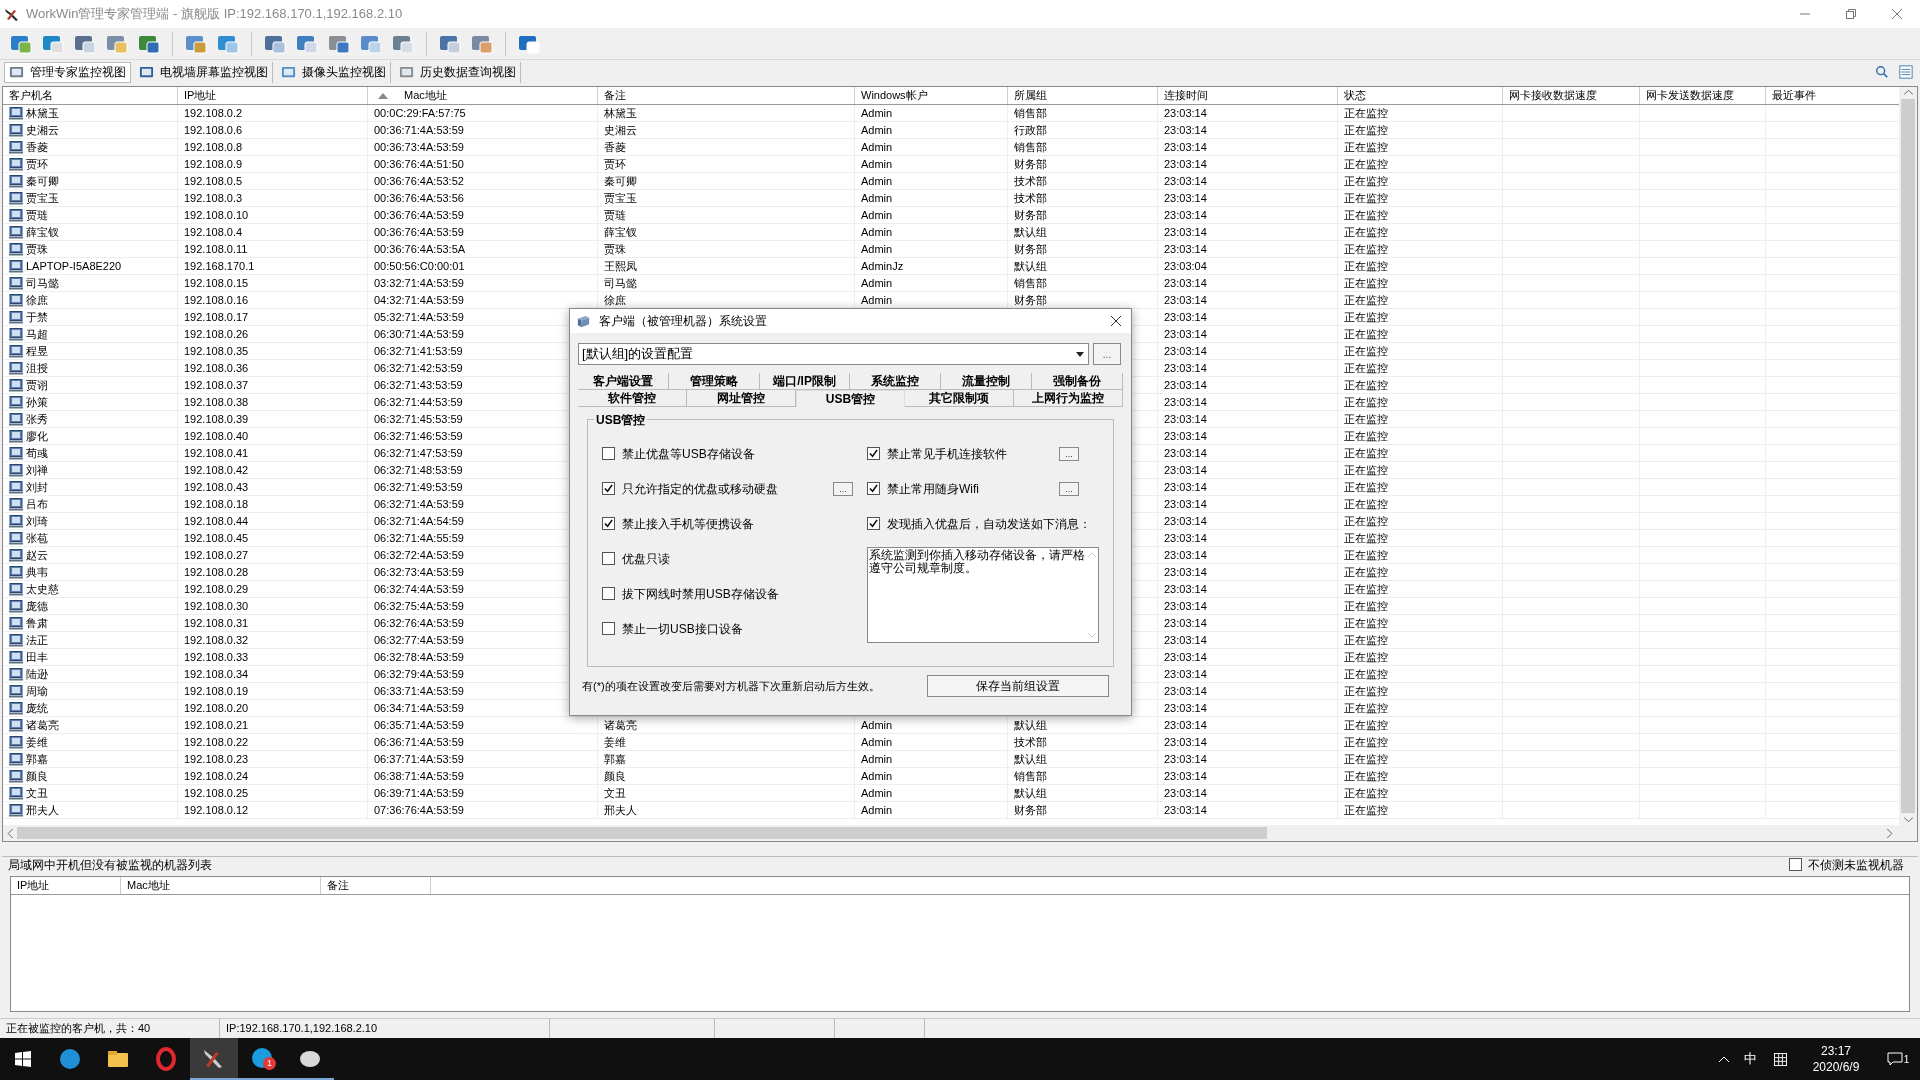 The height and width of the screenshot is (1080, 1920). What do you see at coordinates (216, 436) in the screenshot?
I see `table-cell-text: 192.108.0.40` at bounding box center [216, 436].